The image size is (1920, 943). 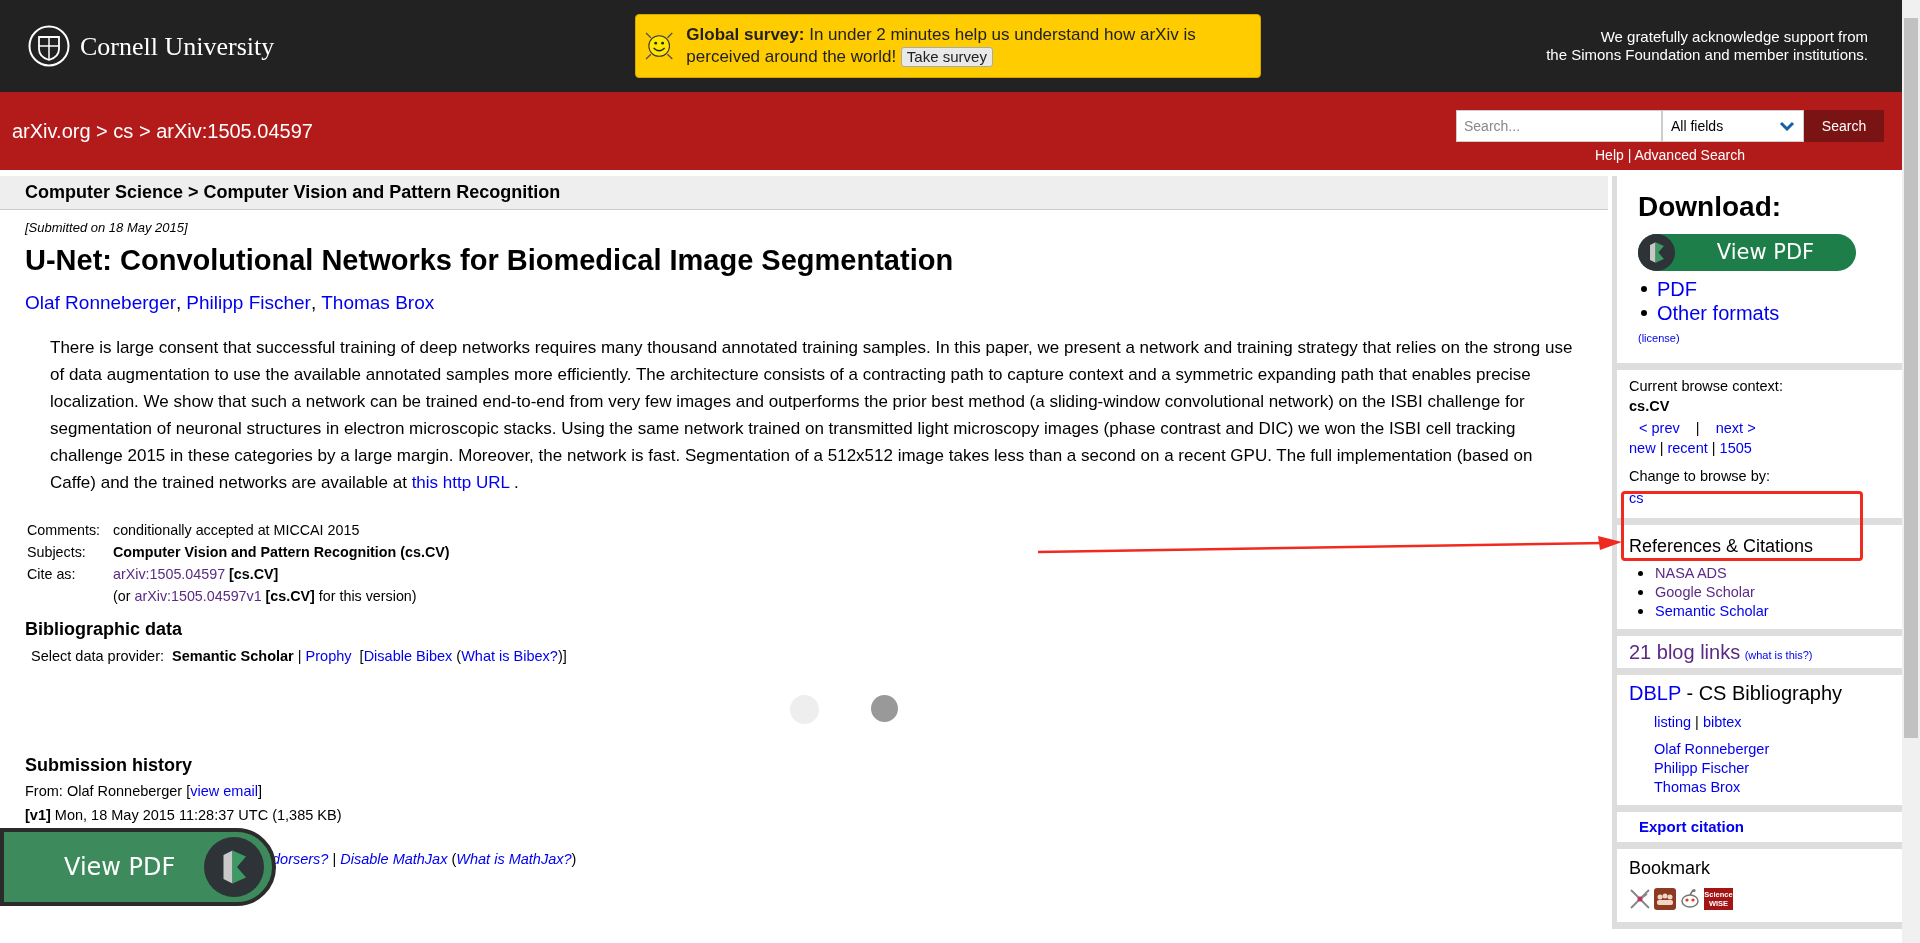 What do you see at coordinates (509, 656) in the screenshot?
I see `link: What is Bibex?` at bounding box center [509, 656].